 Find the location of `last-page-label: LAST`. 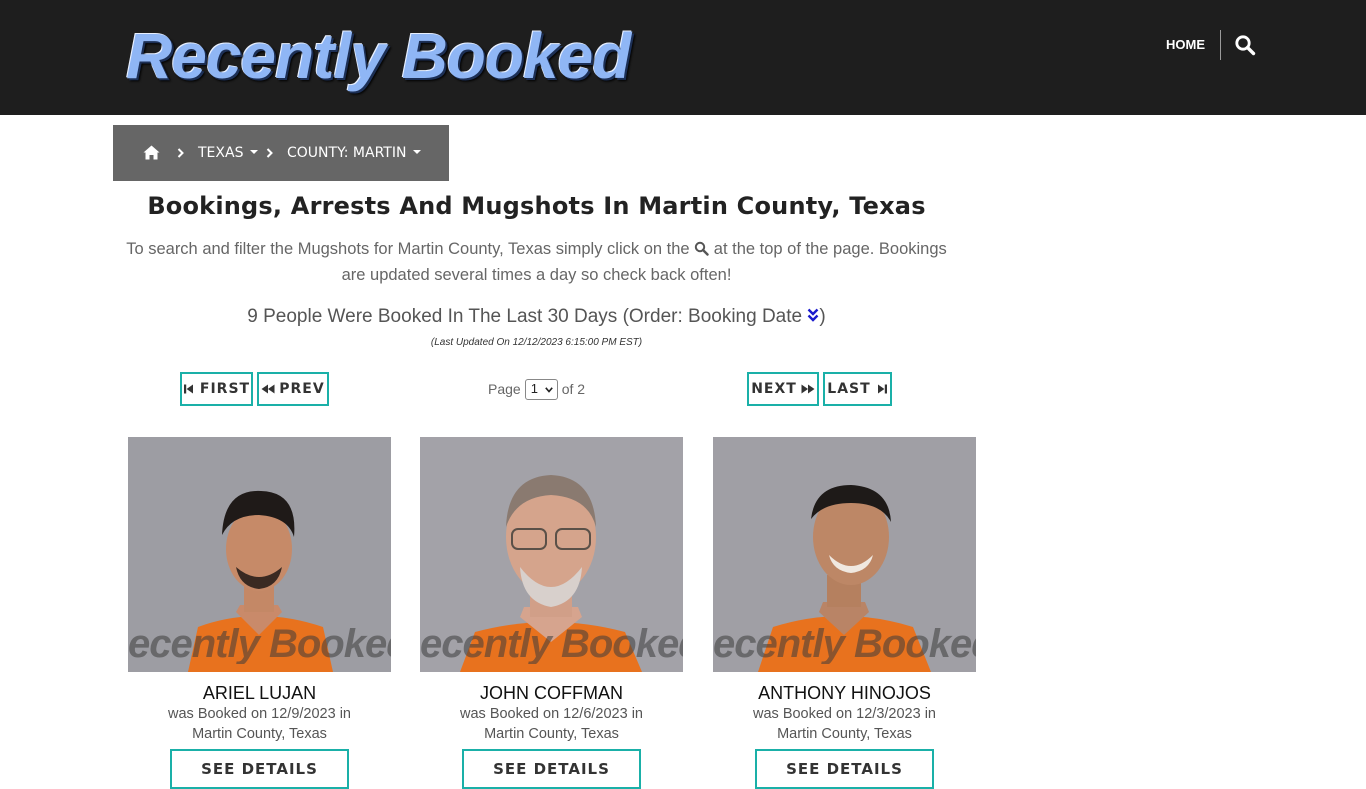

last-page-label: LAST is located at coordinates (849, 389).